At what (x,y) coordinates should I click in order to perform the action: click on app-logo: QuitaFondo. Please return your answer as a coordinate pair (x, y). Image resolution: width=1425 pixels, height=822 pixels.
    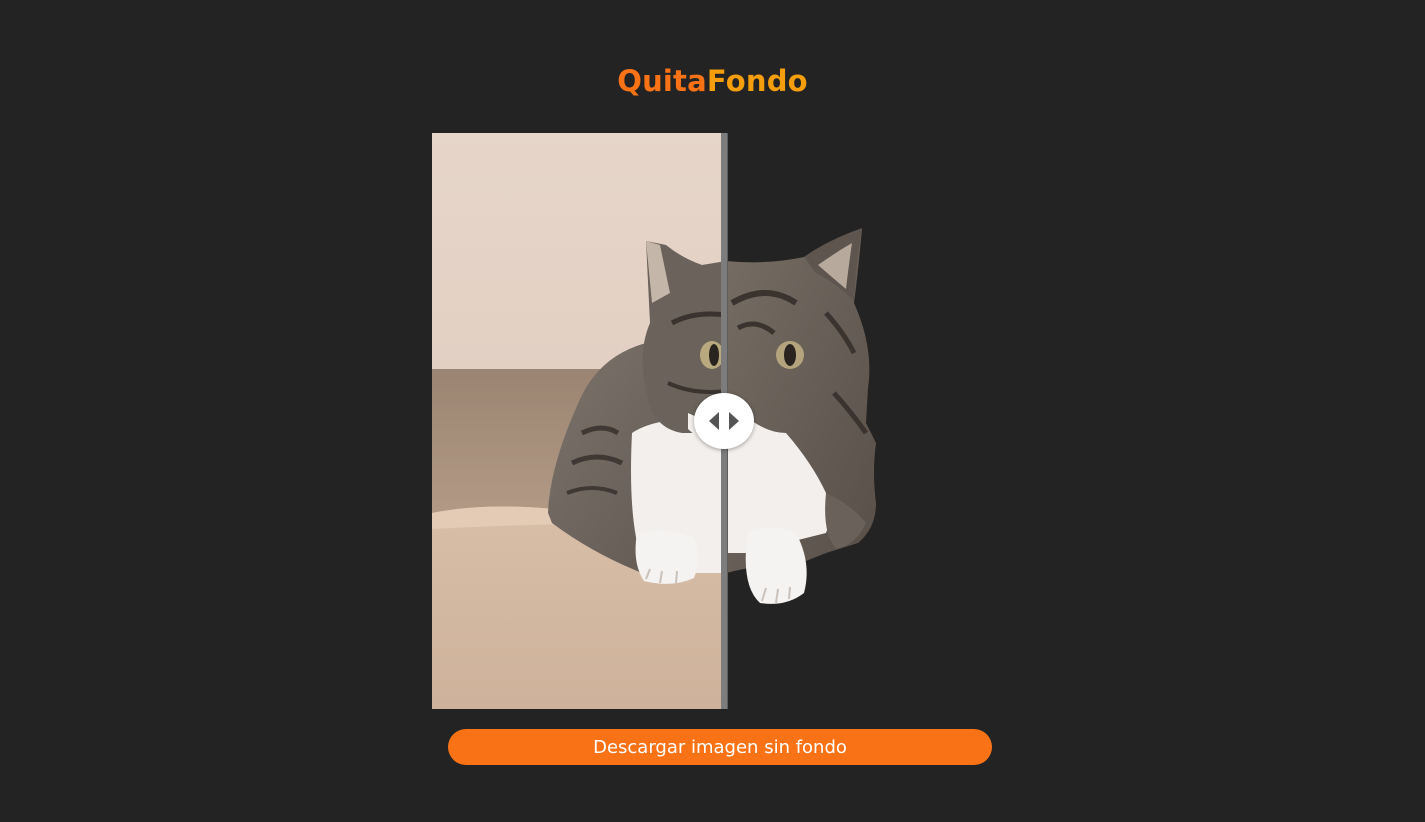
    Looking at the image, I should click on (712, 81).